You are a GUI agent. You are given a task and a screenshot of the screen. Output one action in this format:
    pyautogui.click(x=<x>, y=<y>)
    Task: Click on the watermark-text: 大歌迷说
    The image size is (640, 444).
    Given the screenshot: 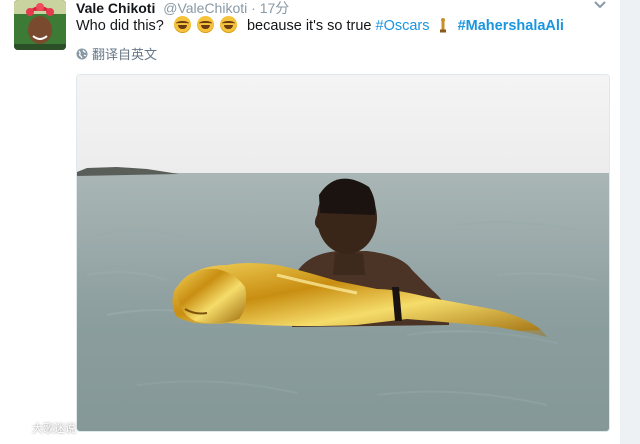 What is the action you would take?
    pyautogui.click(x=54, y=429)
    